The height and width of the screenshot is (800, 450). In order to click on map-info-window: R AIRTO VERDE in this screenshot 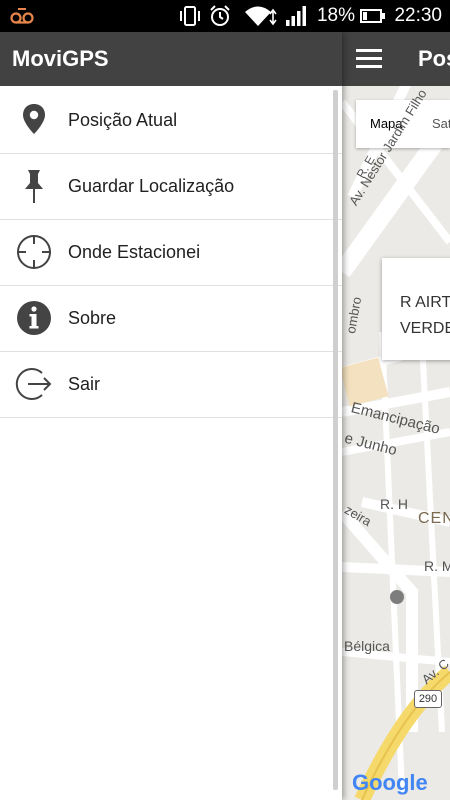, I will do `click(416, 309)`.